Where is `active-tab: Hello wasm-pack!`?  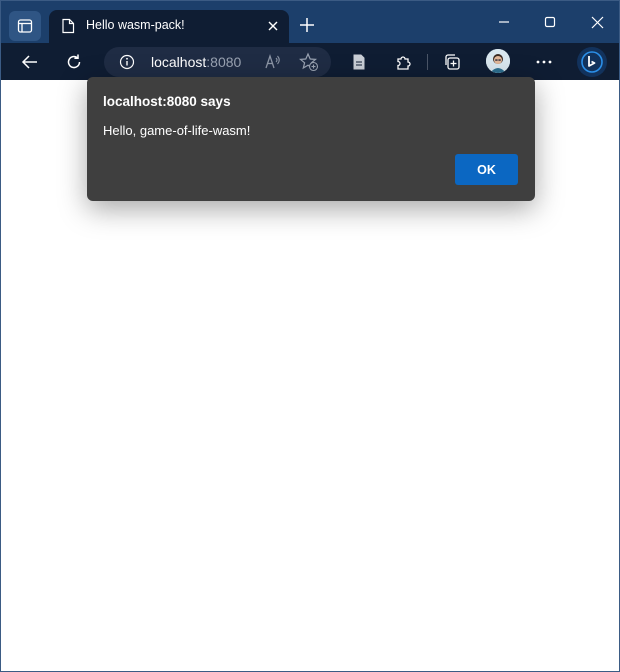 active-tab: Hello wasm-pack! is located at coordinates (169, 26).